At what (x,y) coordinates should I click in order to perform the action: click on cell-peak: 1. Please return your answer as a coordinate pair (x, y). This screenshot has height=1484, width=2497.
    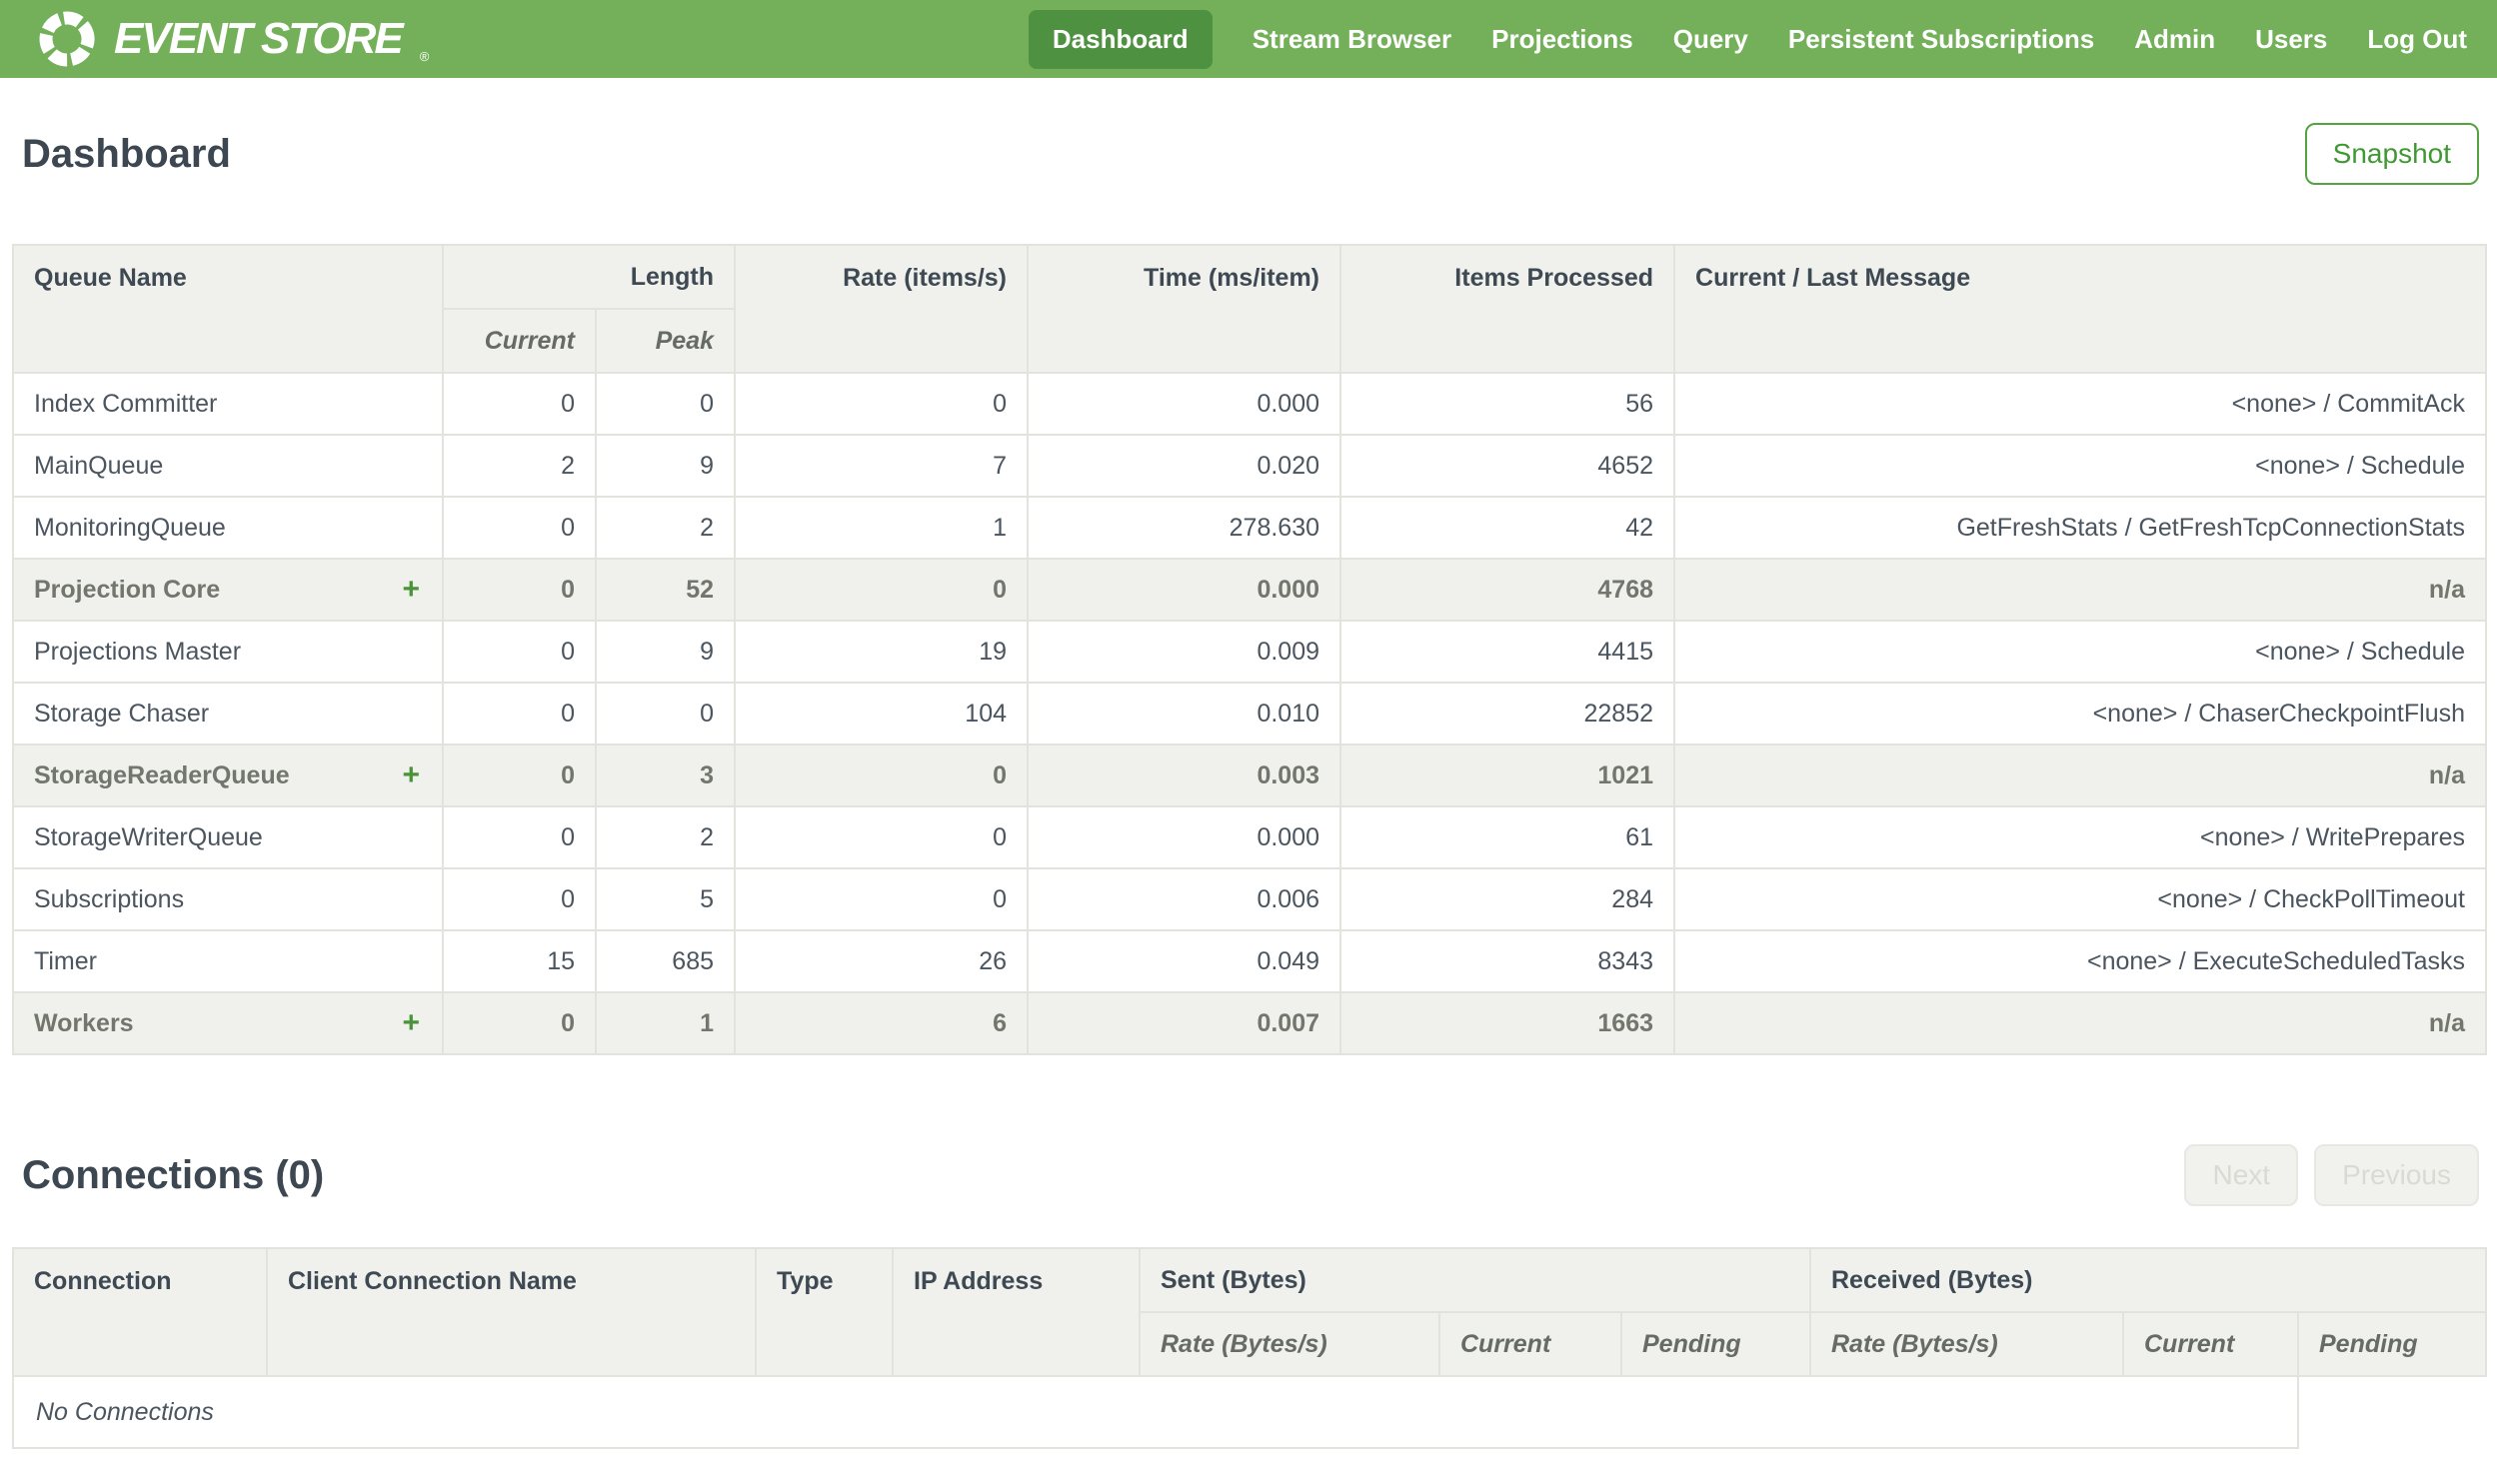
    Looking at the image, I should click on (665, 1023).